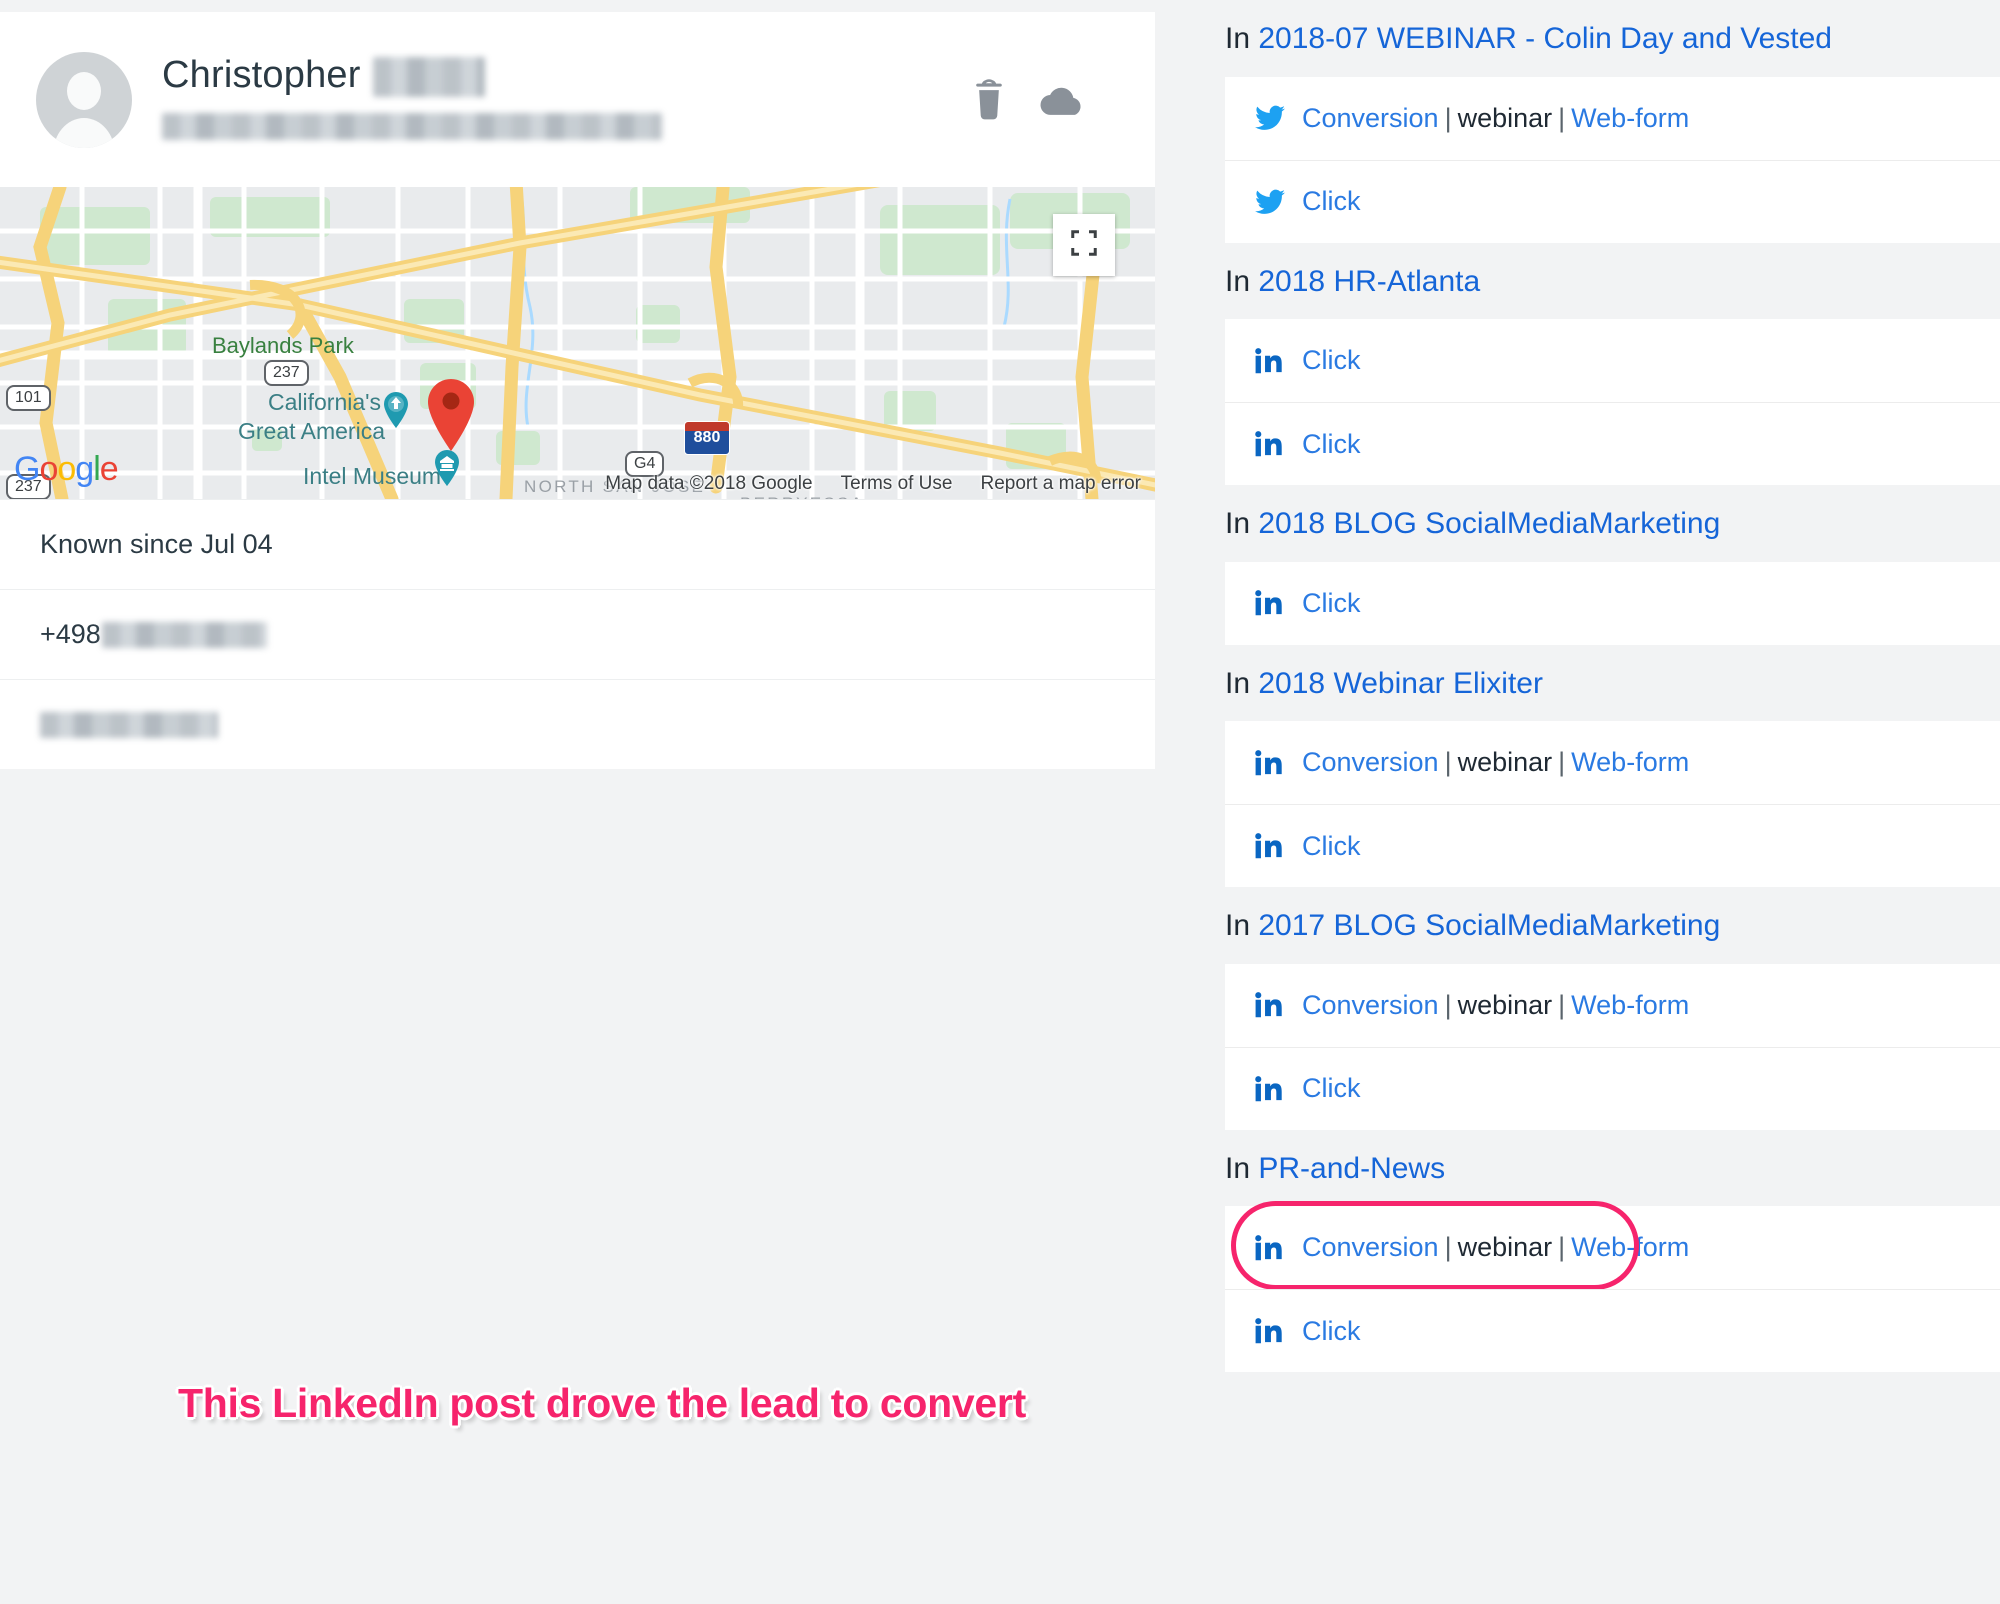  I want to click on profile-header: Christopher, so click(577, 99).